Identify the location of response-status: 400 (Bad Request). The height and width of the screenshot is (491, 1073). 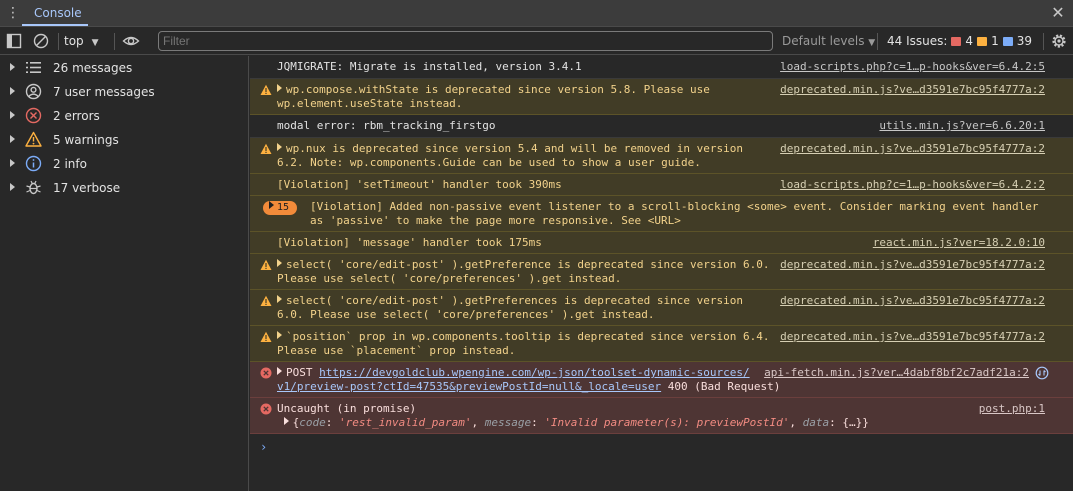
(724, 386).